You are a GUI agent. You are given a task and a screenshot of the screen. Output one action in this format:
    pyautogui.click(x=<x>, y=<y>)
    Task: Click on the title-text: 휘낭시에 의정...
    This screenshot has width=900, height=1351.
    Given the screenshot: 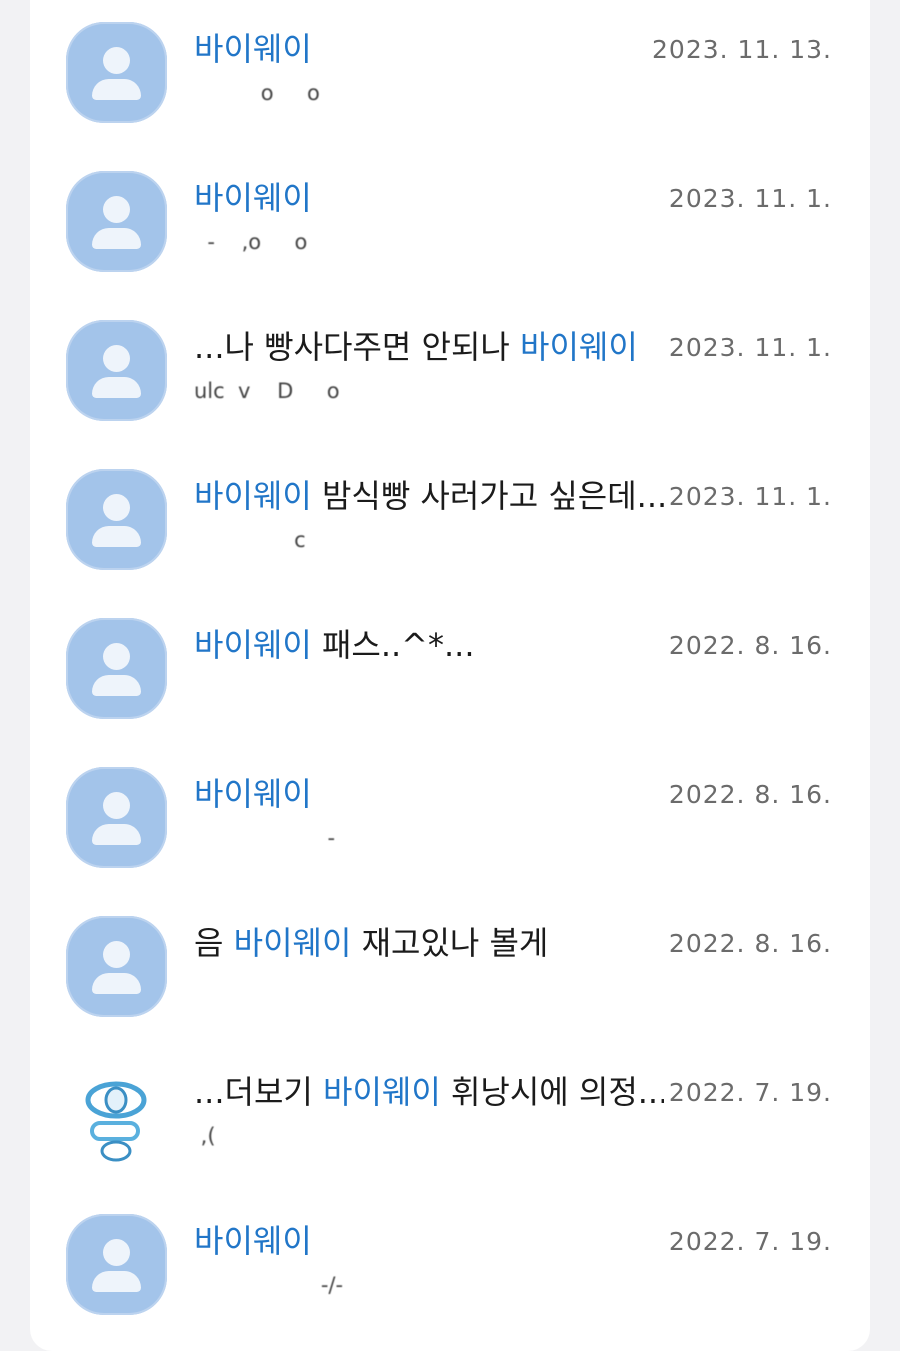 What is the action you would take?
    pyautogui.click(x=552, y=1092)
    